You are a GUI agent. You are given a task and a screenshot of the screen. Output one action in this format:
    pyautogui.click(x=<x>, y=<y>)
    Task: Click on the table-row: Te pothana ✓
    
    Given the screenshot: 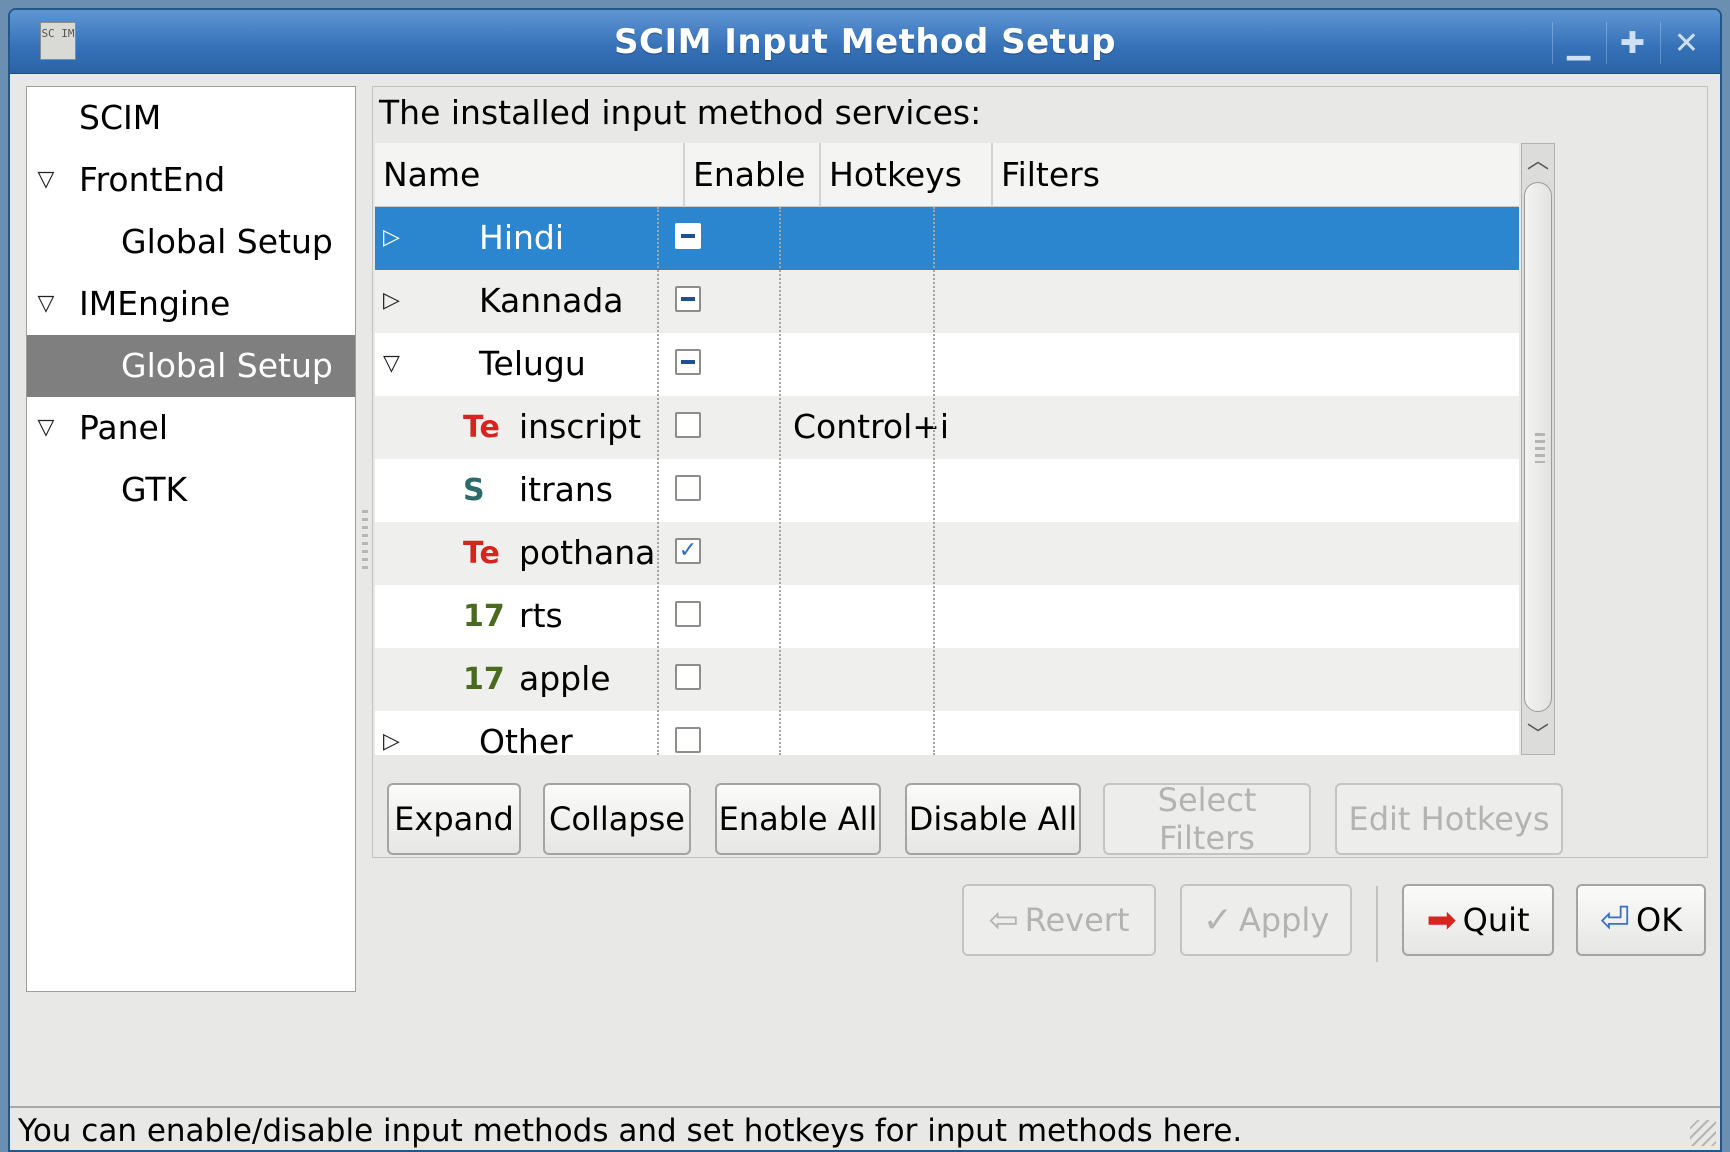 What is the action you would take?
    pyautogui.click(x=947, y=553)
    